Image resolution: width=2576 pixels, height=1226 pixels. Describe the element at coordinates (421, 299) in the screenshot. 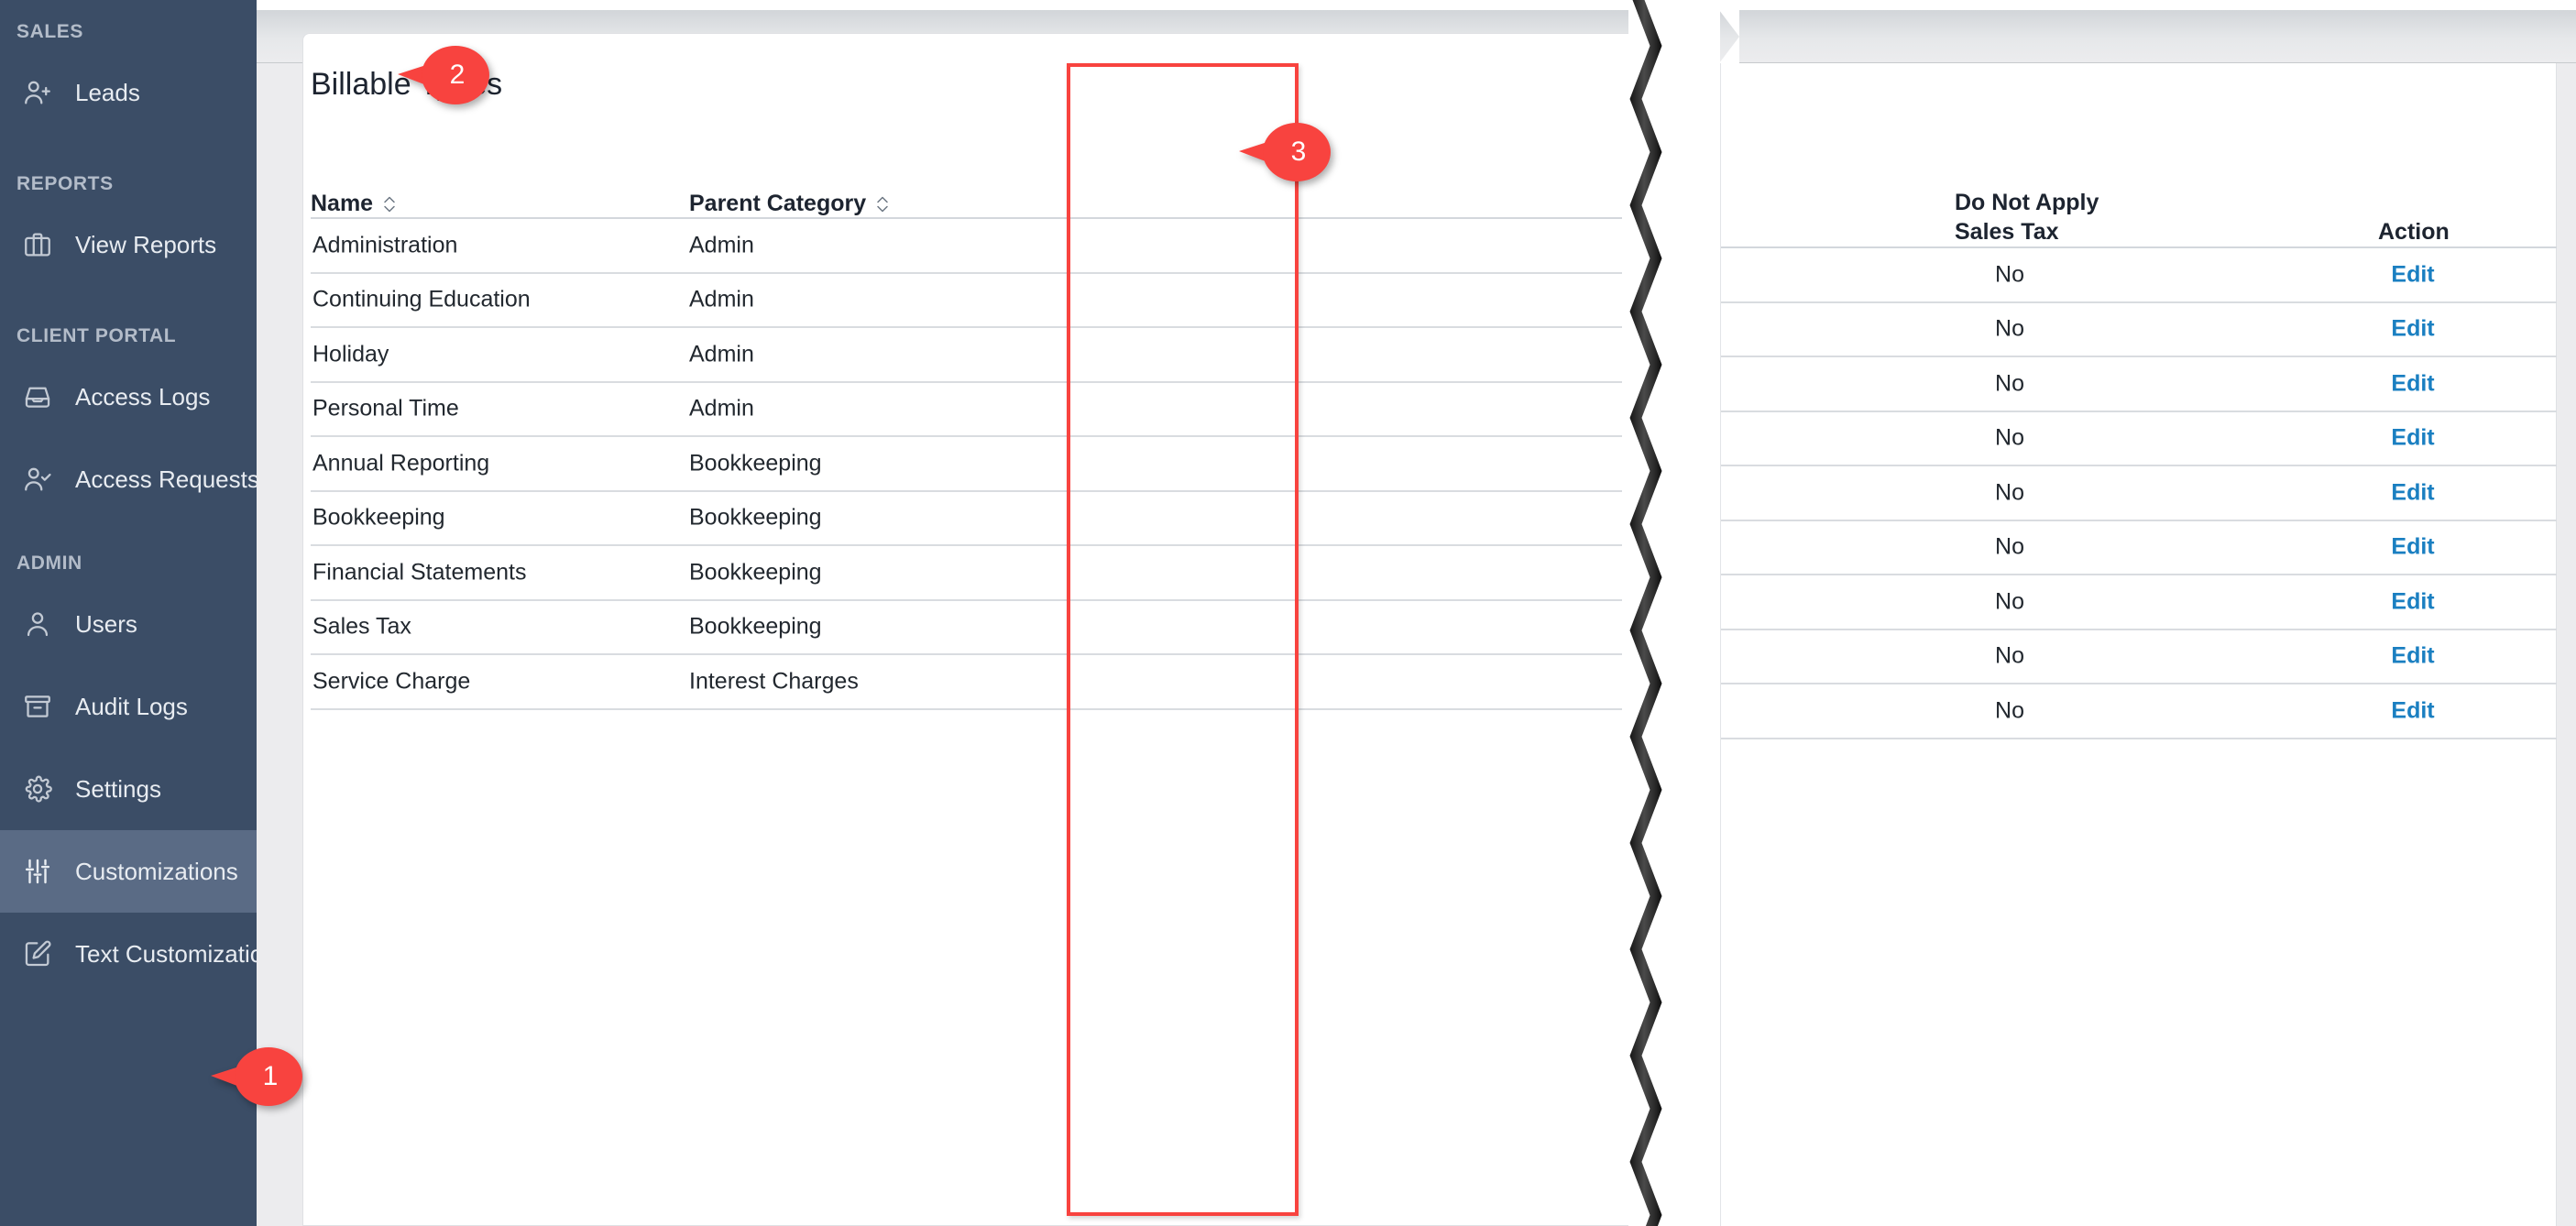

I see `cell-name: Continuing Education` at that location.